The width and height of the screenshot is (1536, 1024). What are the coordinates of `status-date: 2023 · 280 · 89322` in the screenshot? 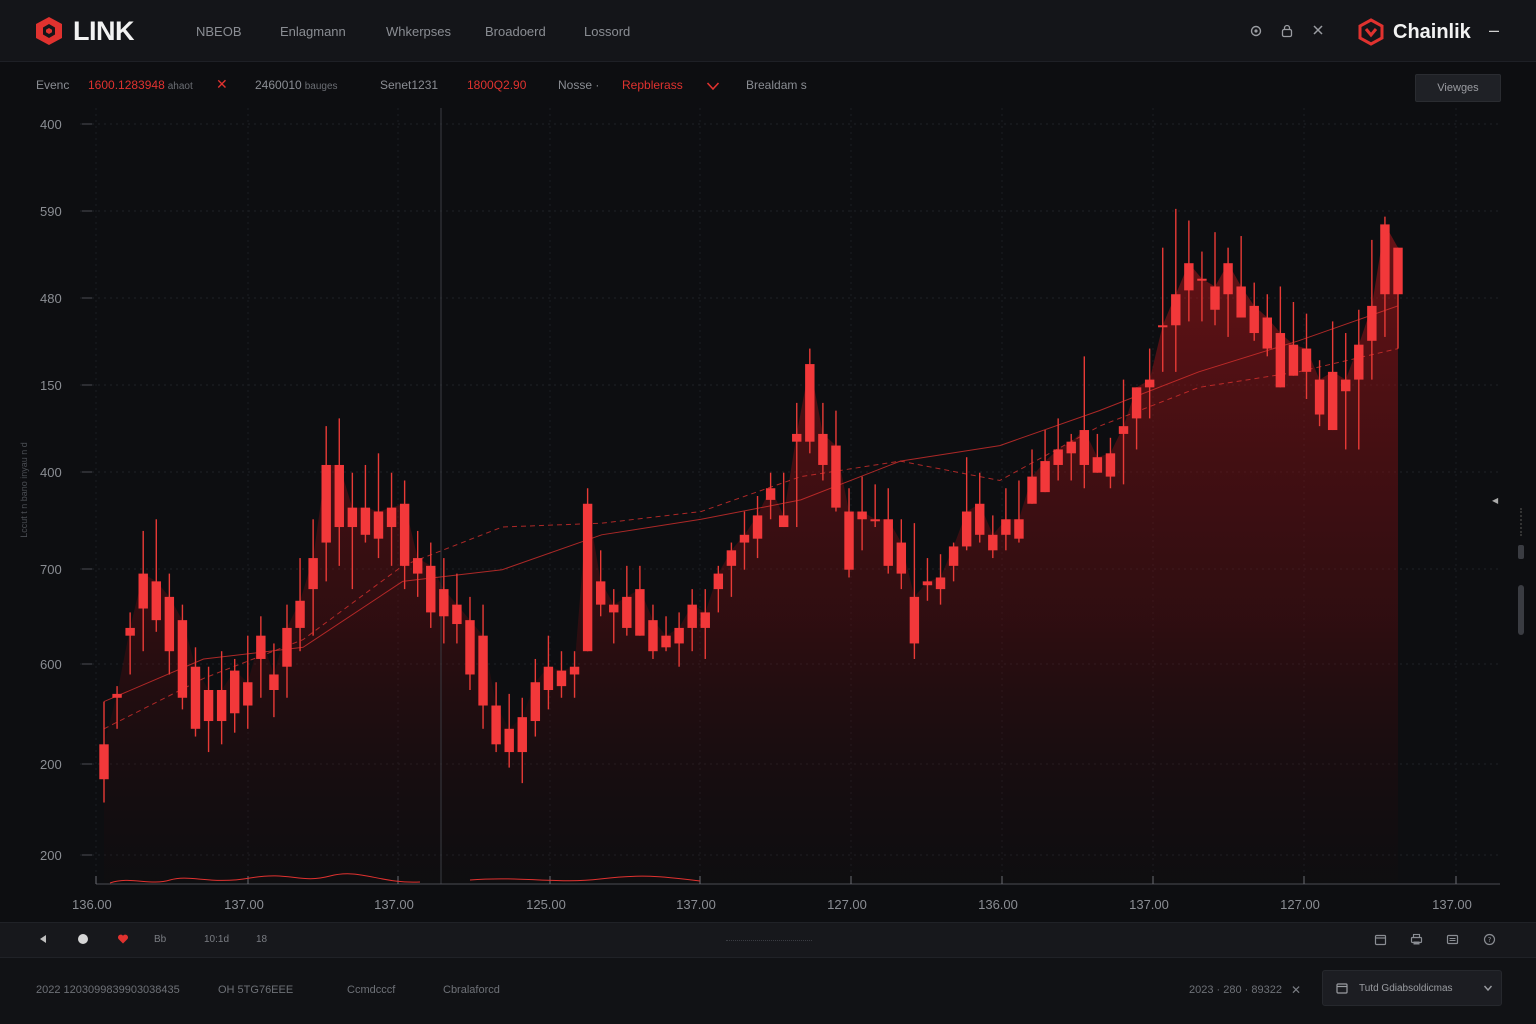 It's located at (1235, 990).